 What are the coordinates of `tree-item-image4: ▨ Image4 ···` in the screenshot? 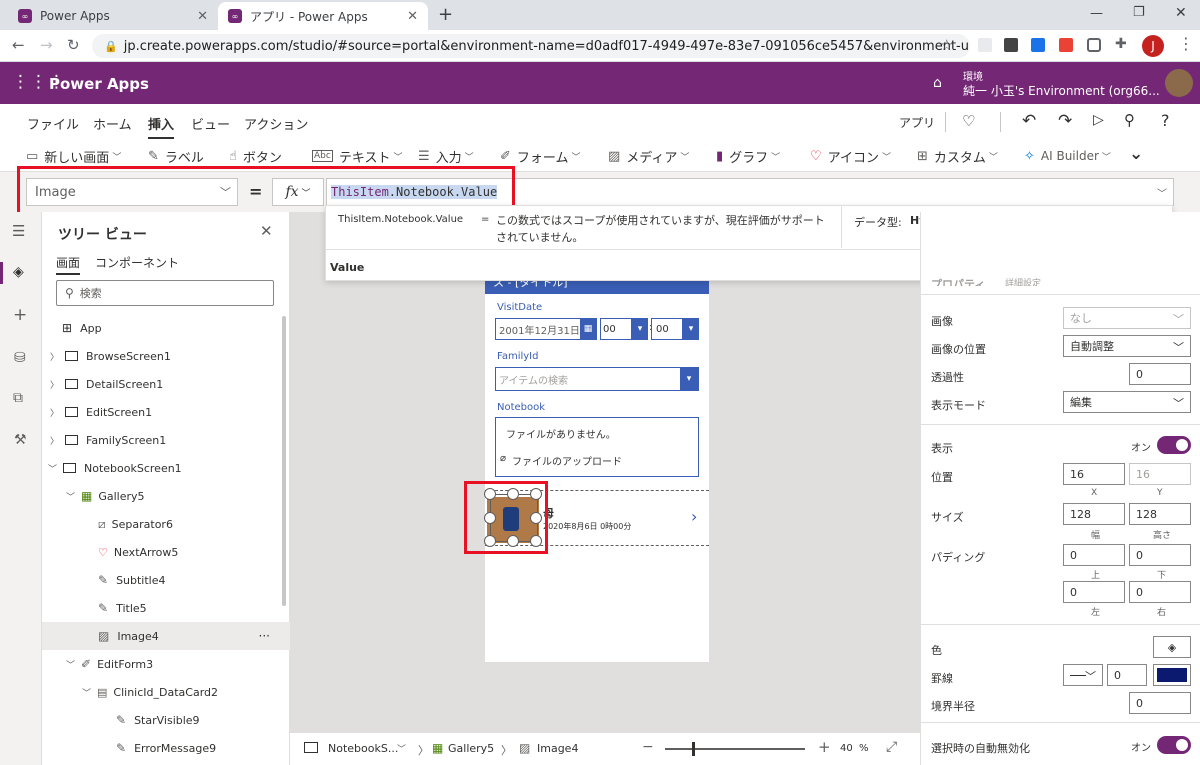 It's located at (166, 636).